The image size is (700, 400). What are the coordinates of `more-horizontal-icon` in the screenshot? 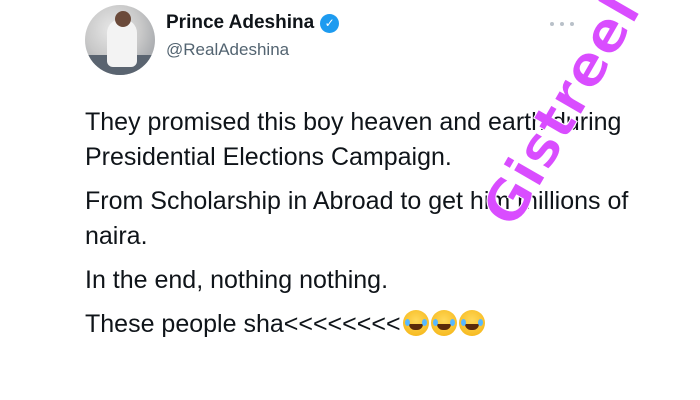 It's located at (562, 24).